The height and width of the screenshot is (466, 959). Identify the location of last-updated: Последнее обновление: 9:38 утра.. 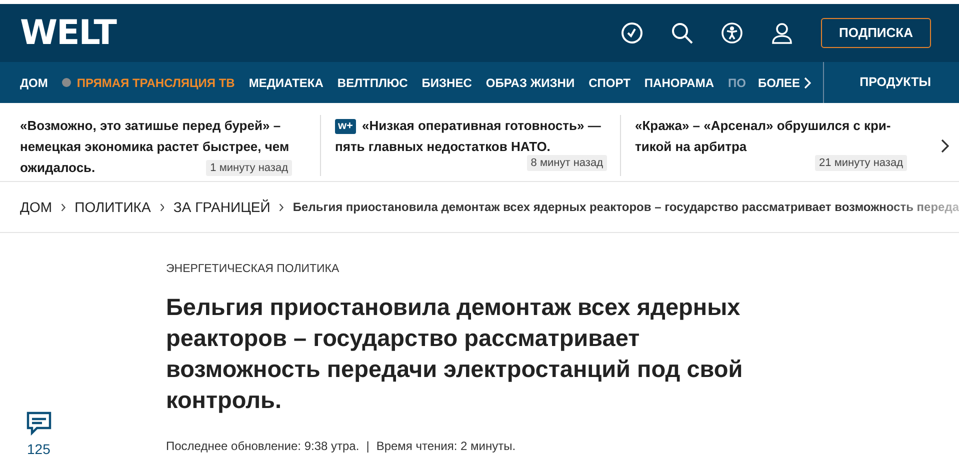
(263, 447).